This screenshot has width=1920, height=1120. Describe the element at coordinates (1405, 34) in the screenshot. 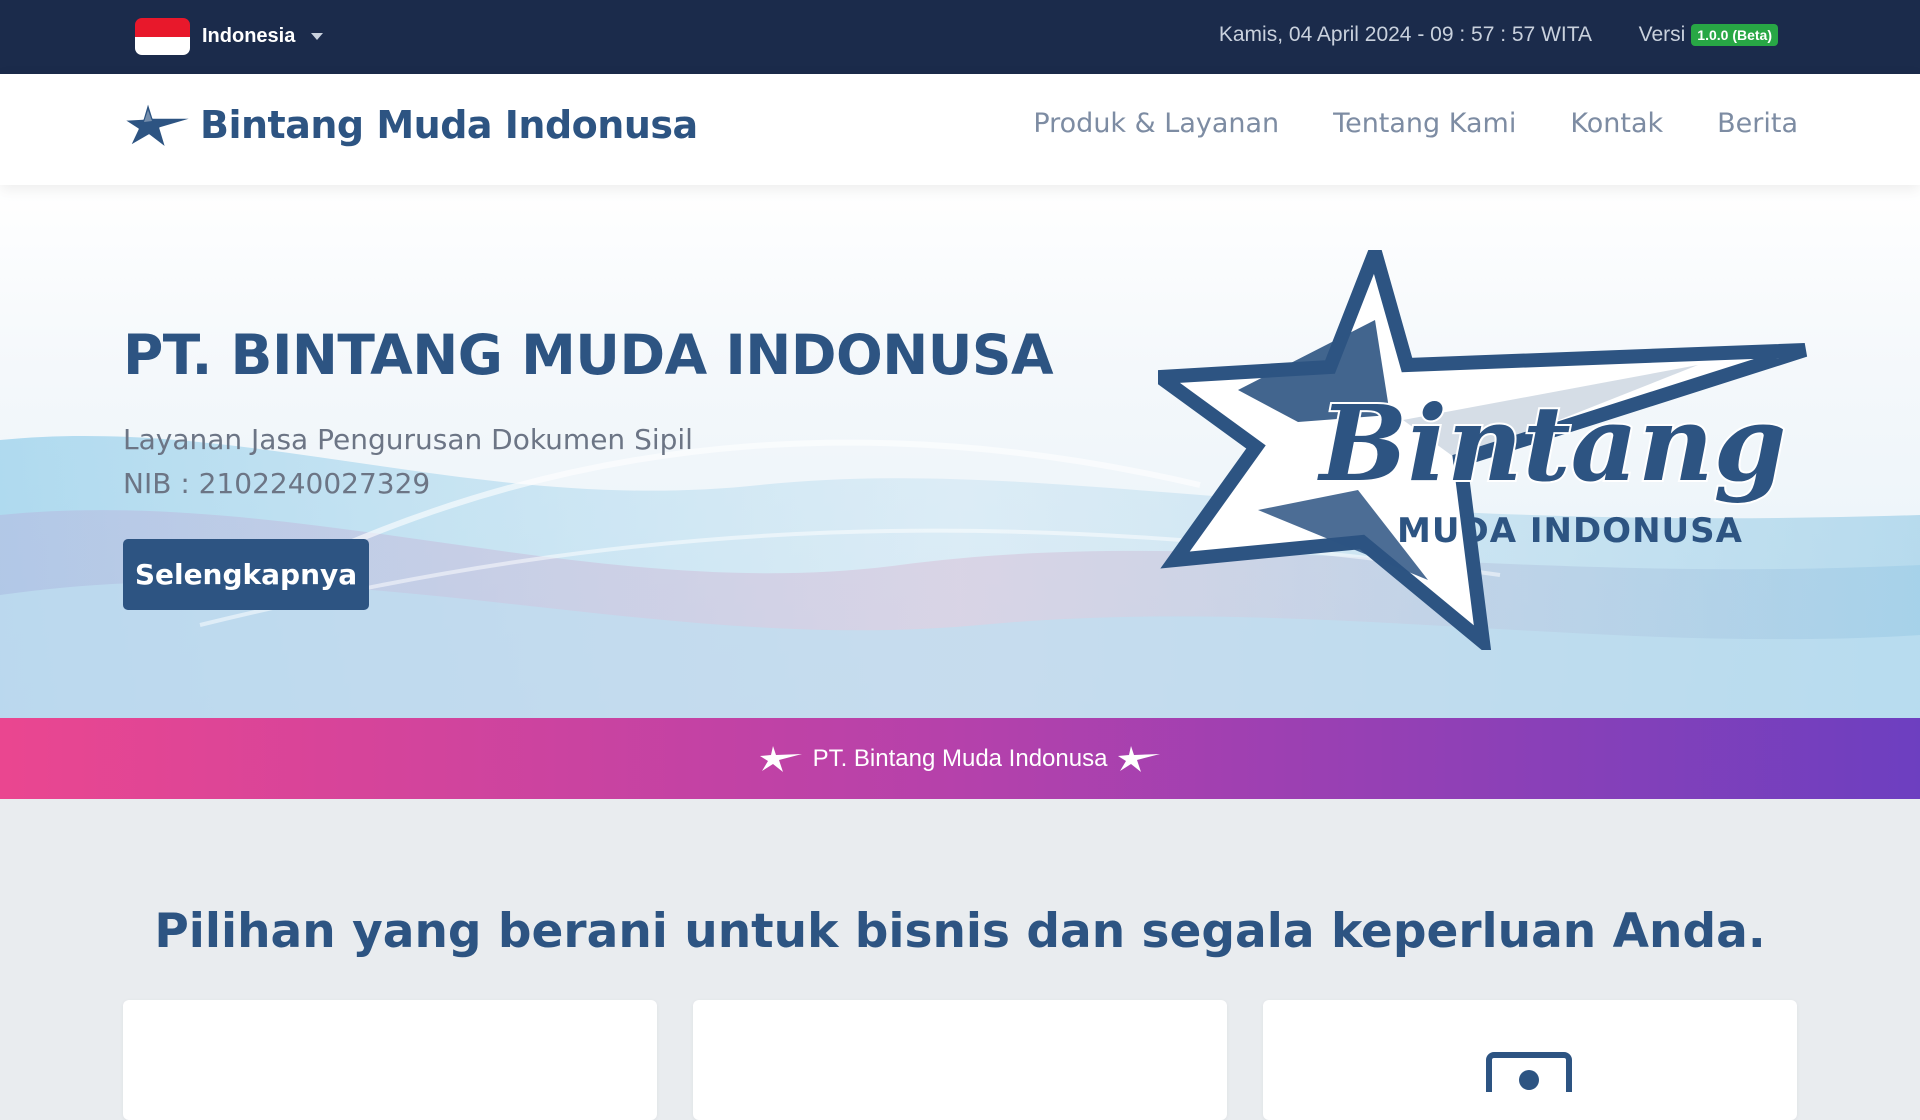

I see `datetime-display: Kamis, 04 April 2024 - 09 : 57 : 57 WITA` at that location.